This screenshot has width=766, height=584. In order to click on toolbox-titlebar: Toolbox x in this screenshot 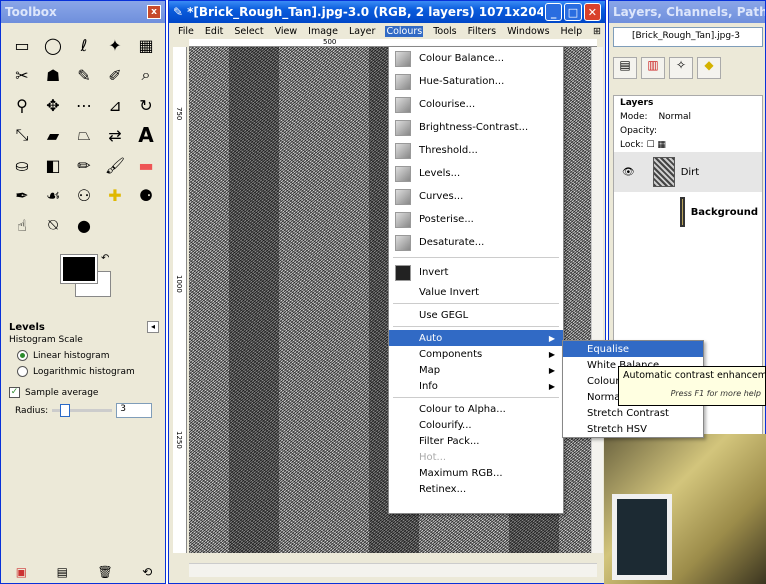, I will do `click(83, 12)`.